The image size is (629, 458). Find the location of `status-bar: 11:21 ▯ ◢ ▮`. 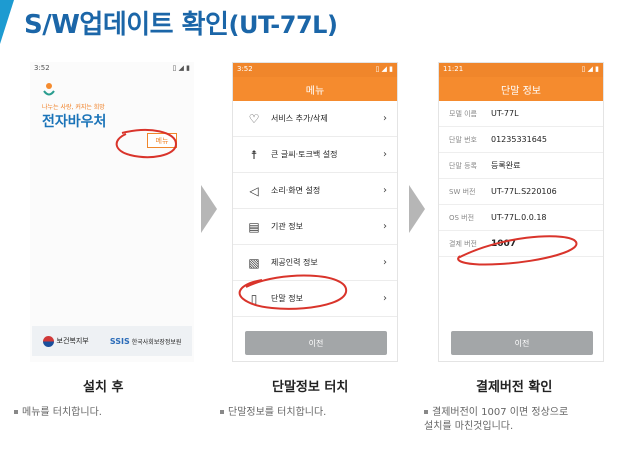

status-bar: 11:21 ▯ ◢ ▮ is located at coordinates (521, 70).